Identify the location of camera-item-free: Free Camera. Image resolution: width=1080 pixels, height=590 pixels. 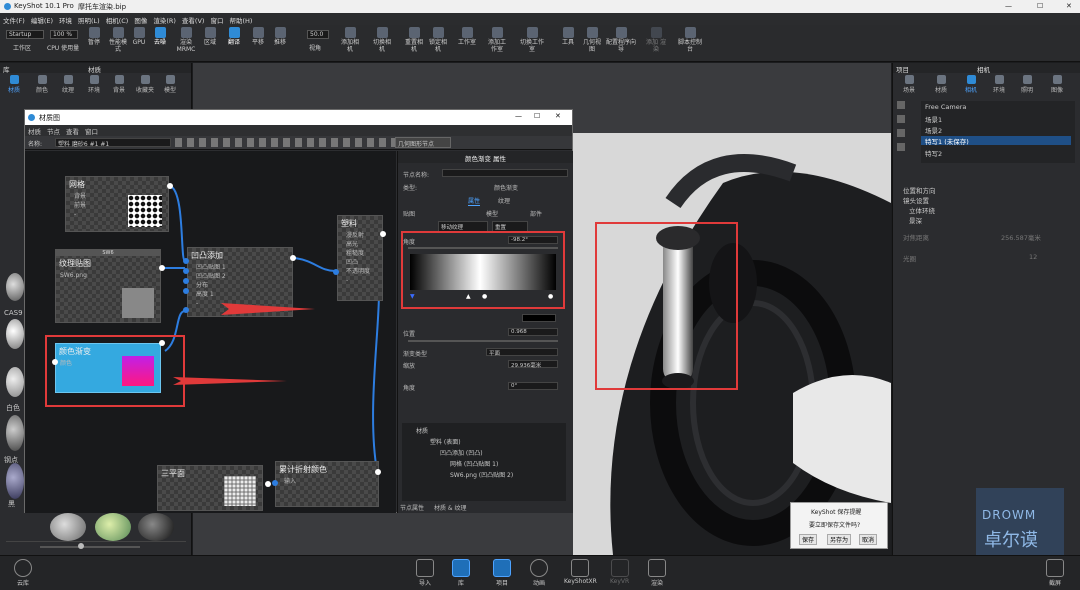
(945, 107).